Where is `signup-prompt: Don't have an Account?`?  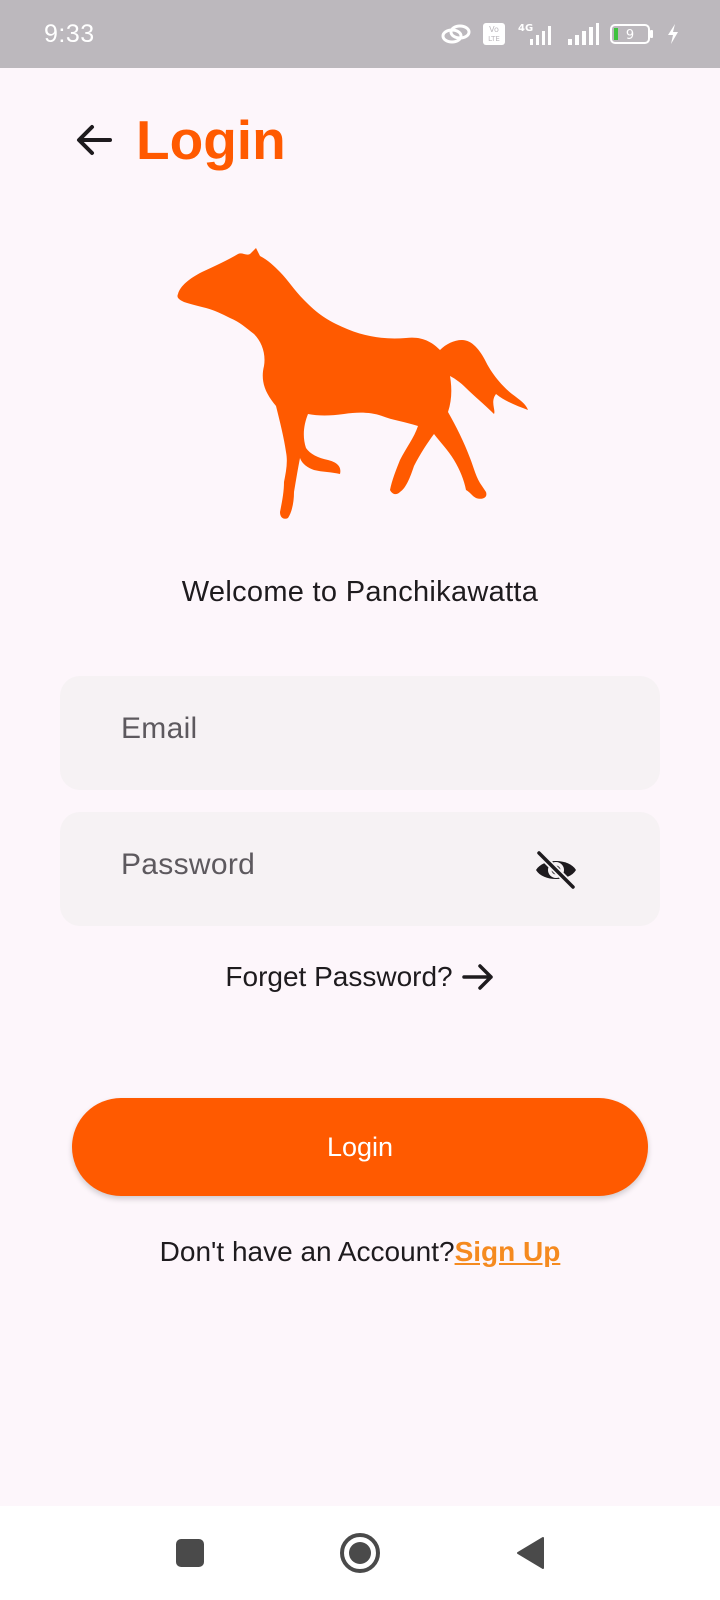
signup-prompt: Don't have an Account? is located at coordinates (307, 1251).